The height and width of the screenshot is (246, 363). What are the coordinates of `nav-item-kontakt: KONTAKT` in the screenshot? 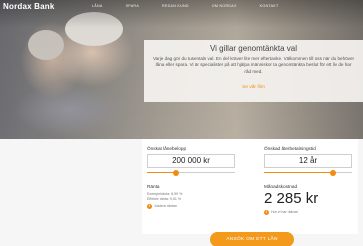 It's located at (269, 6).